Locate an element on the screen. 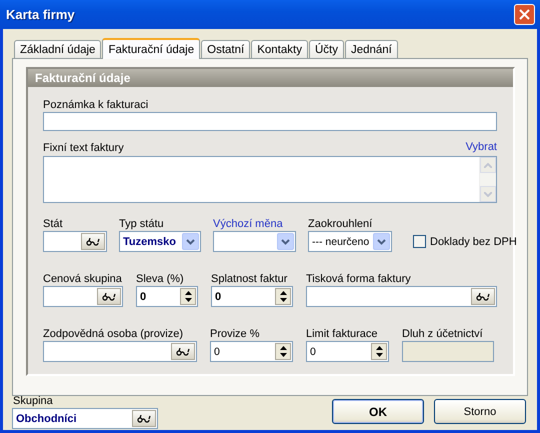 The width and height of the screenshot is (540, 433). tab: Základní údaje is located at coordinates (58, 49).